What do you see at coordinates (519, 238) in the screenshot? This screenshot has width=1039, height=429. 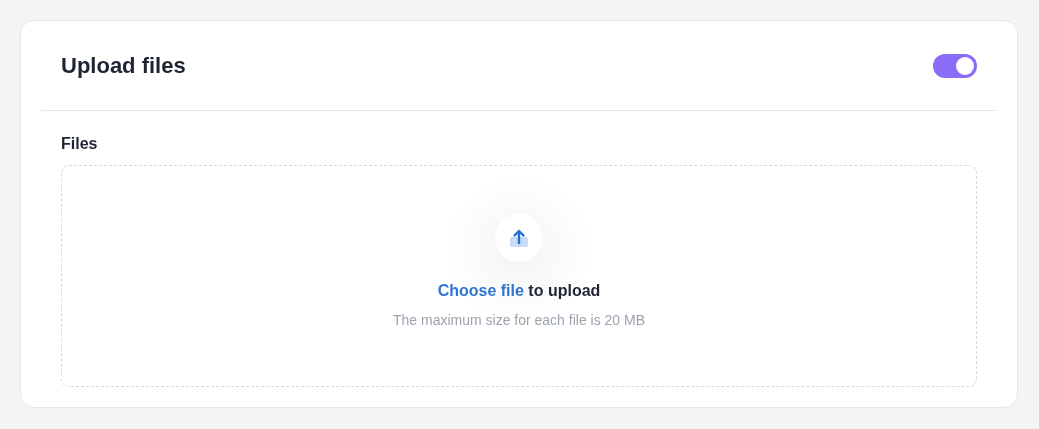 I see `upload-icon` at bounding box center [519, 238].